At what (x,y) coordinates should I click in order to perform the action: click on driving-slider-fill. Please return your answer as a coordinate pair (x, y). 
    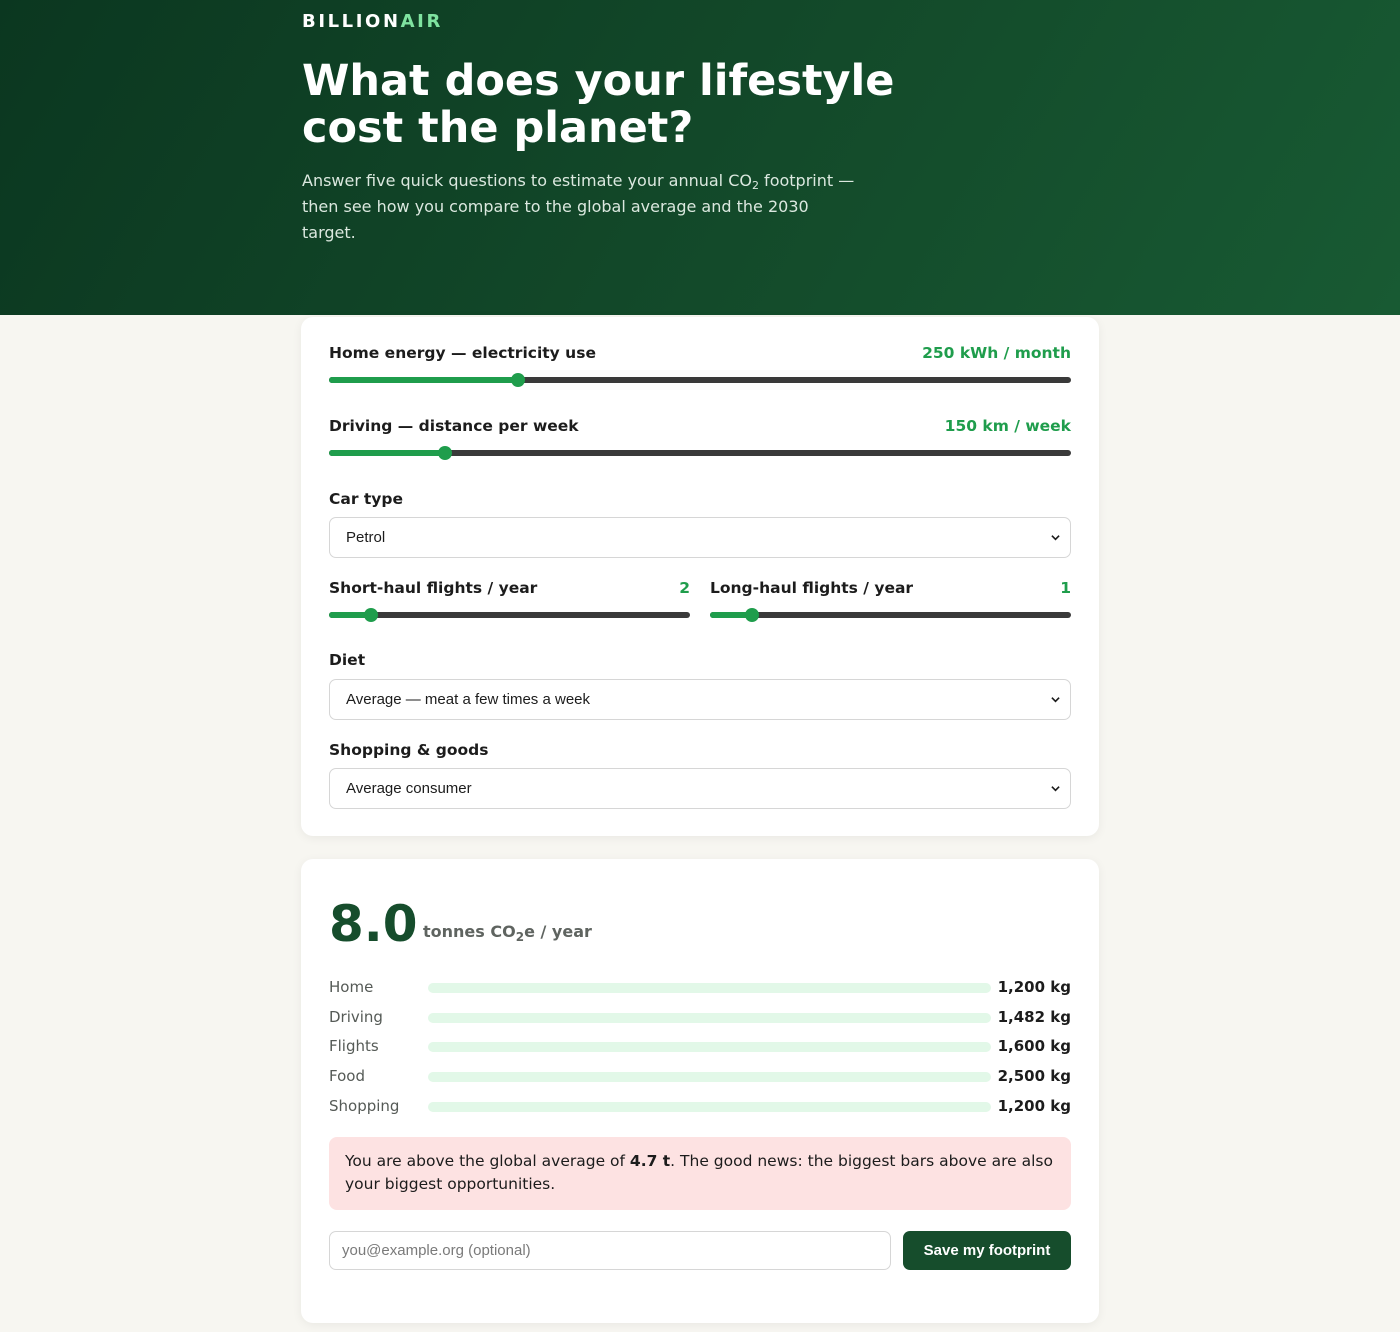
    Looking at the image, I should click on (387, 453).